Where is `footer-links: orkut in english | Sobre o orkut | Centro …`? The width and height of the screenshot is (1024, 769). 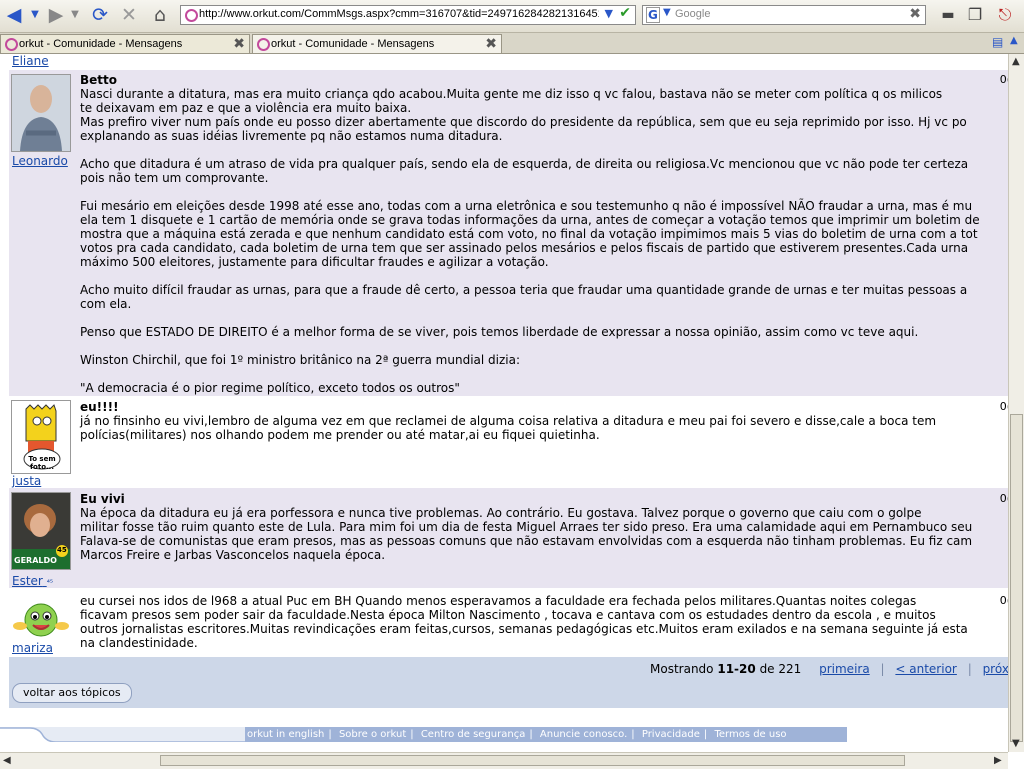
footer-links: orkut in english | Sobre o orkut | Centro … is located at coordinates (546, 734).